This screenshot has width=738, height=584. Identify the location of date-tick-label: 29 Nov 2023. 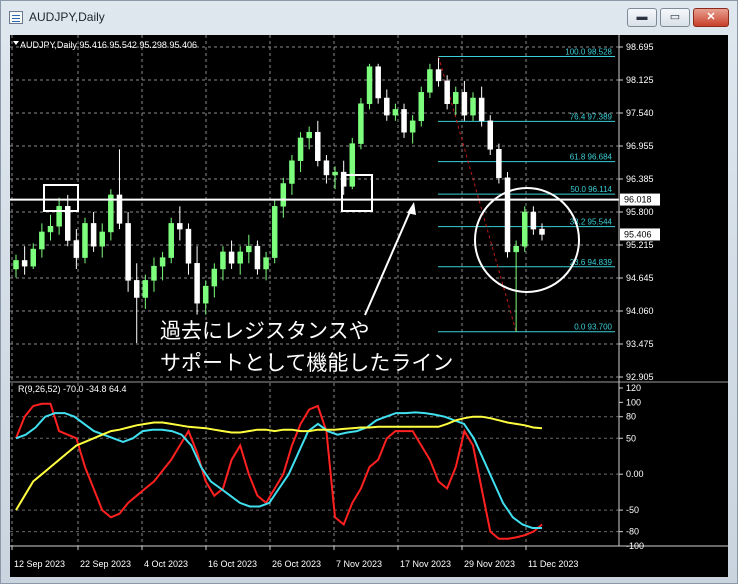
(489, 564).